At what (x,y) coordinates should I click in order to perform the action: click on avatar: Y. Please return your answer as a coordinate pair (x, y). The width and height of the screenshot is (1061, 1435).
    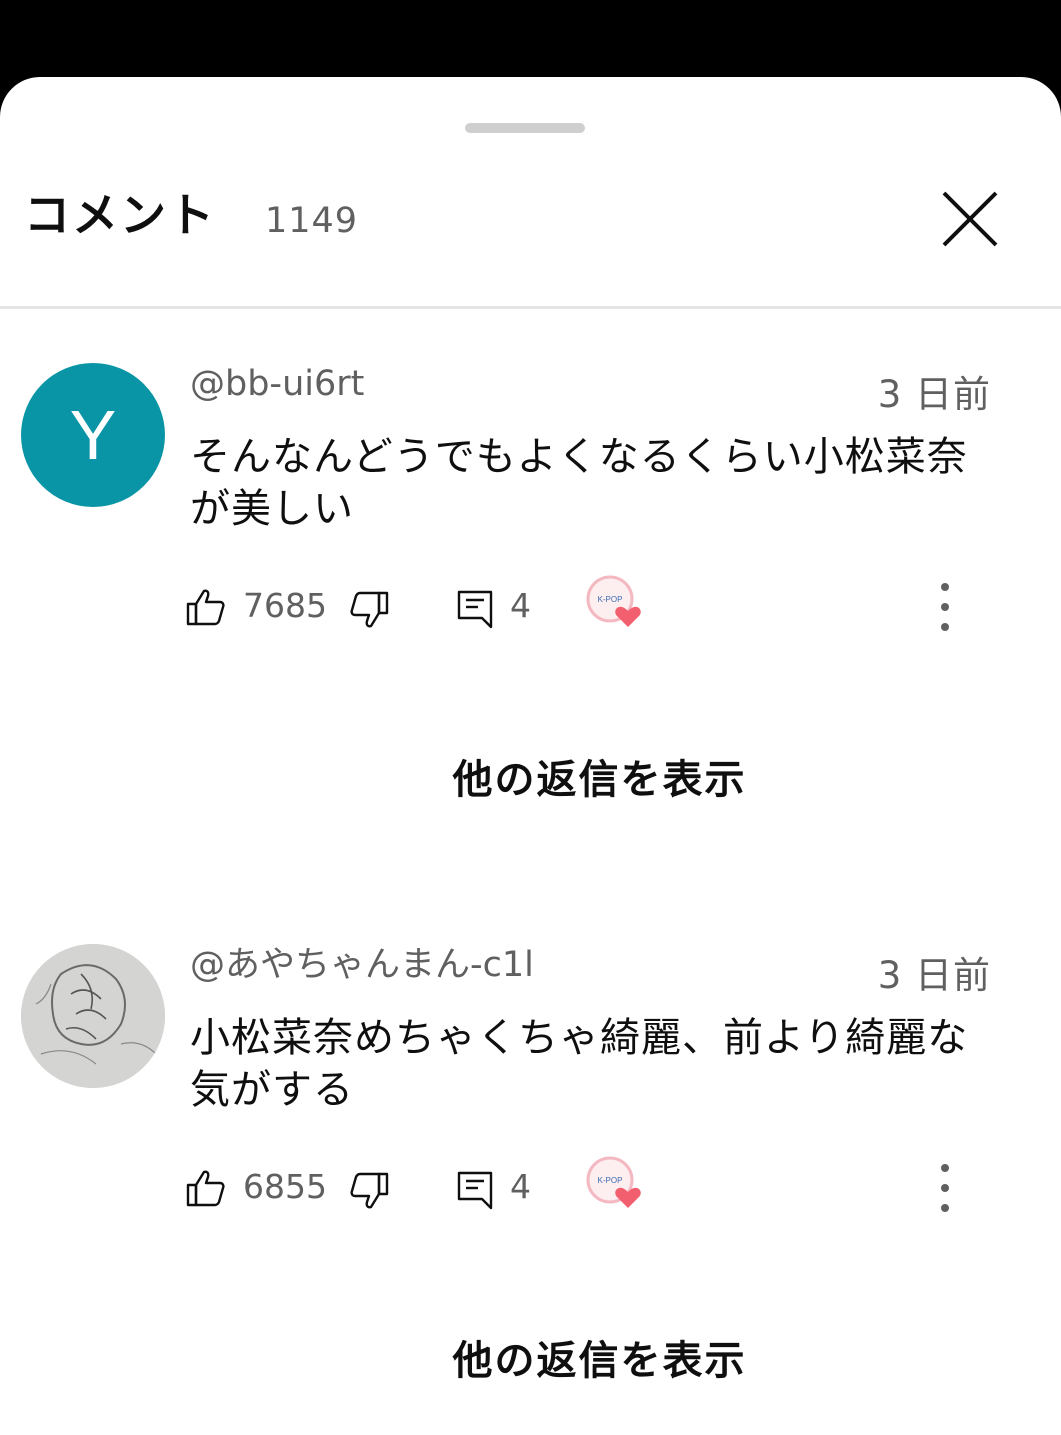
    Looking at the image, I should click on (93, 435).